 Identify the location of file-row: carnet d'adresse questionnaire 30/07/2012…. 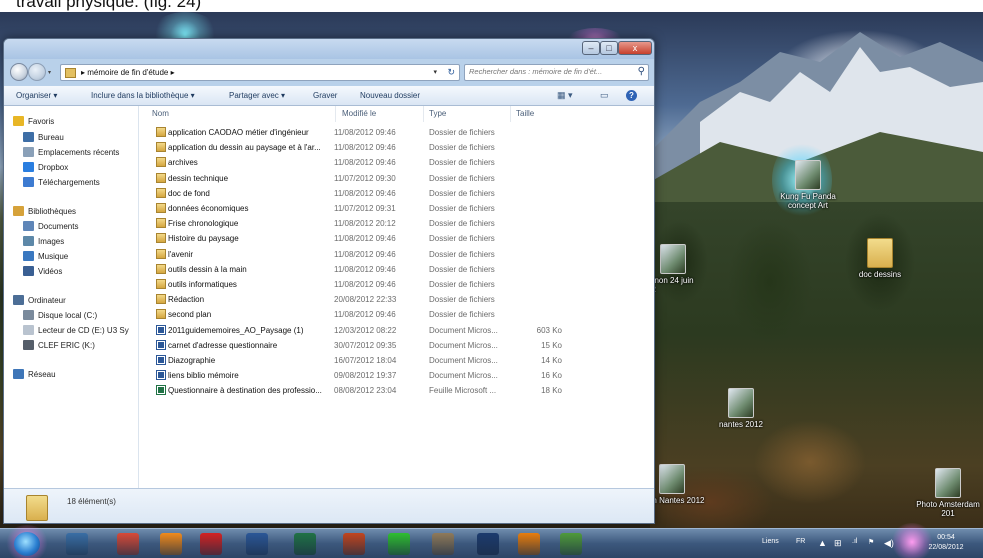
(355, 345).